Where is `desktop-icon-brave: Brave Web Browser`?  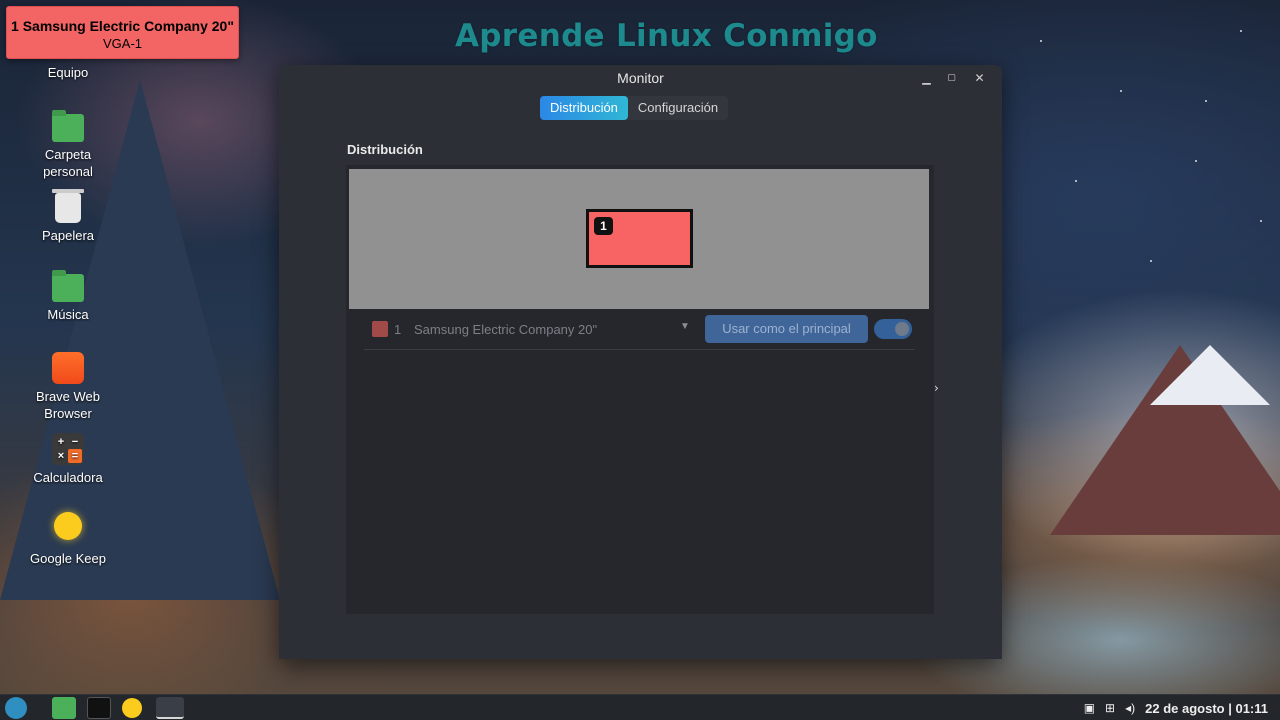
desktop-icon-brave: Brave Web Browser is located at coordinates (68, 387).